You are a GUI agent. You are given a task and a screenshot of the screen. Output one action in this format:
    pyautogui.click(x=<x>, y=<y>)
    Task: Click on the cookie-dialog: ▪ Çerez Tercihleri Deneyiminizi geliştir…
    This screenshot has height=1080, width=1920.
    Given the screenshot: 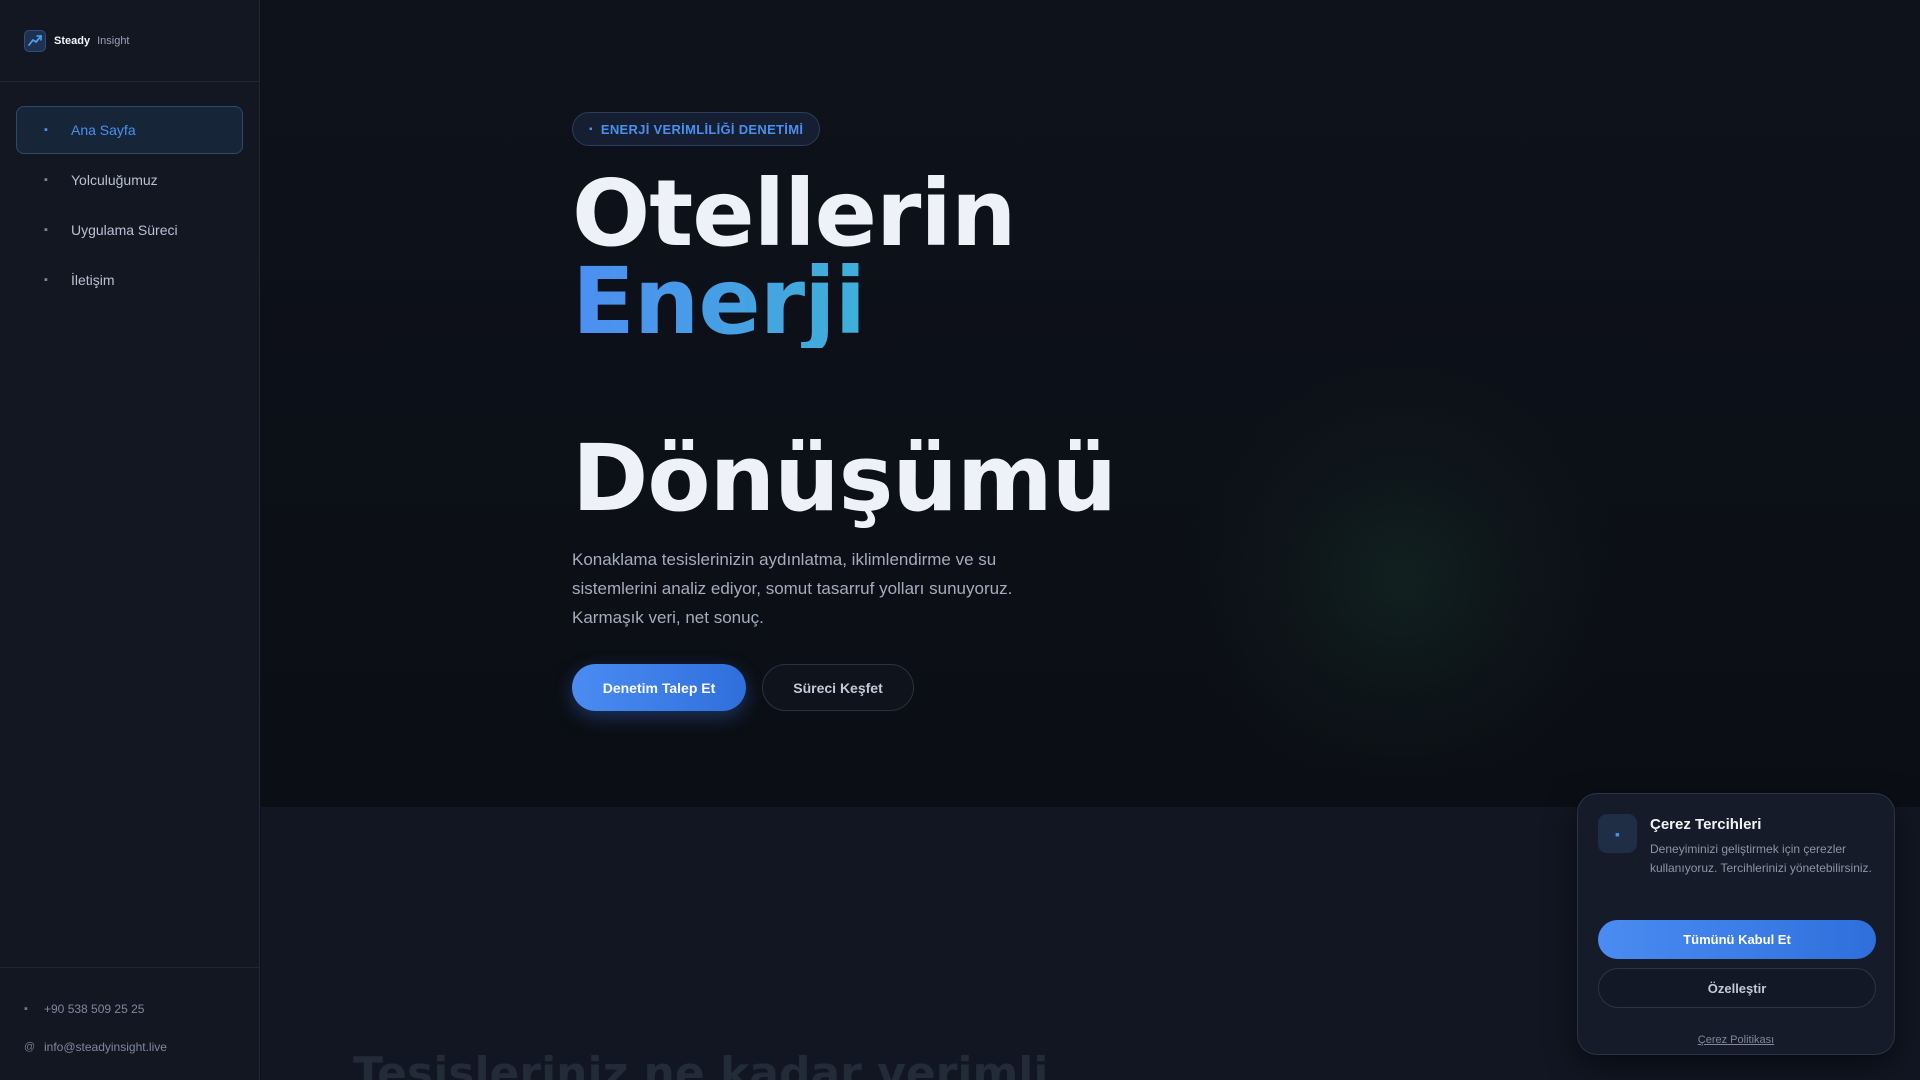 What is the action you would take?
    pyautogui.click(x=1736, y=924)
    